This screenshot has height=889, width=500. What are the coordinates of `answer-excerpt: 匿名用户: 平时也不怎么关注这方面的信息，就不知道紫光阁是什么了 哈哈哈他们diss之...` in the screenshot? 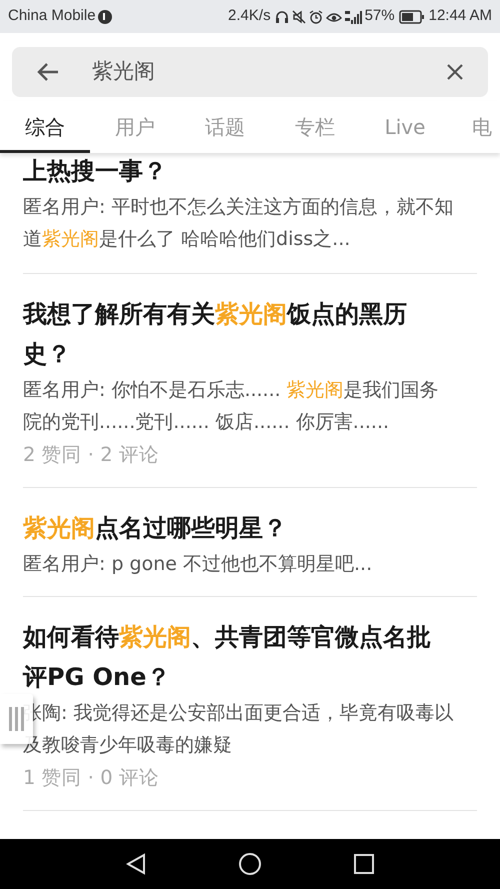 It's located at (238, 223).